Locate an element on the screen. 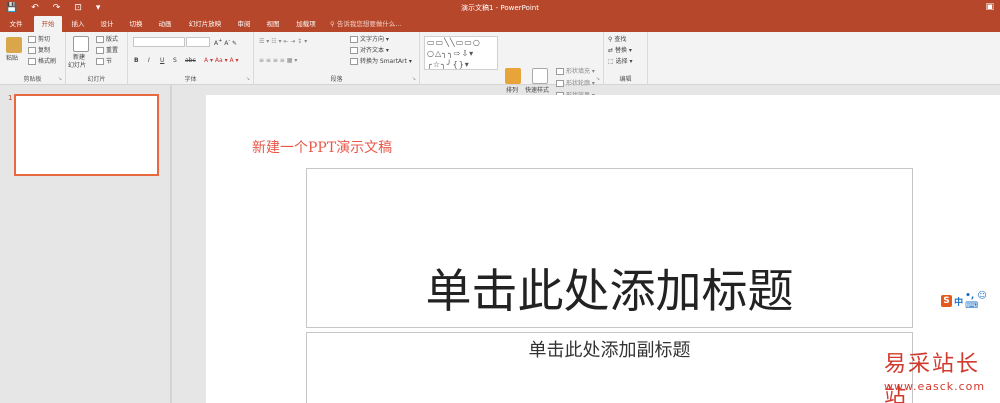  find-button: ⚲ 查找 is located at coordinates (617, 39).